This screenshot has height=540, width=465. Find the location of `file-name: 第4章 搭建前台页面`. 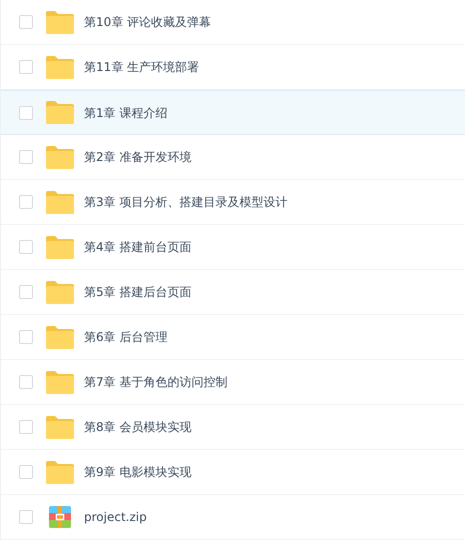

file-name: 第4章 搭建前台页面 is located at coordinates (138, 247).